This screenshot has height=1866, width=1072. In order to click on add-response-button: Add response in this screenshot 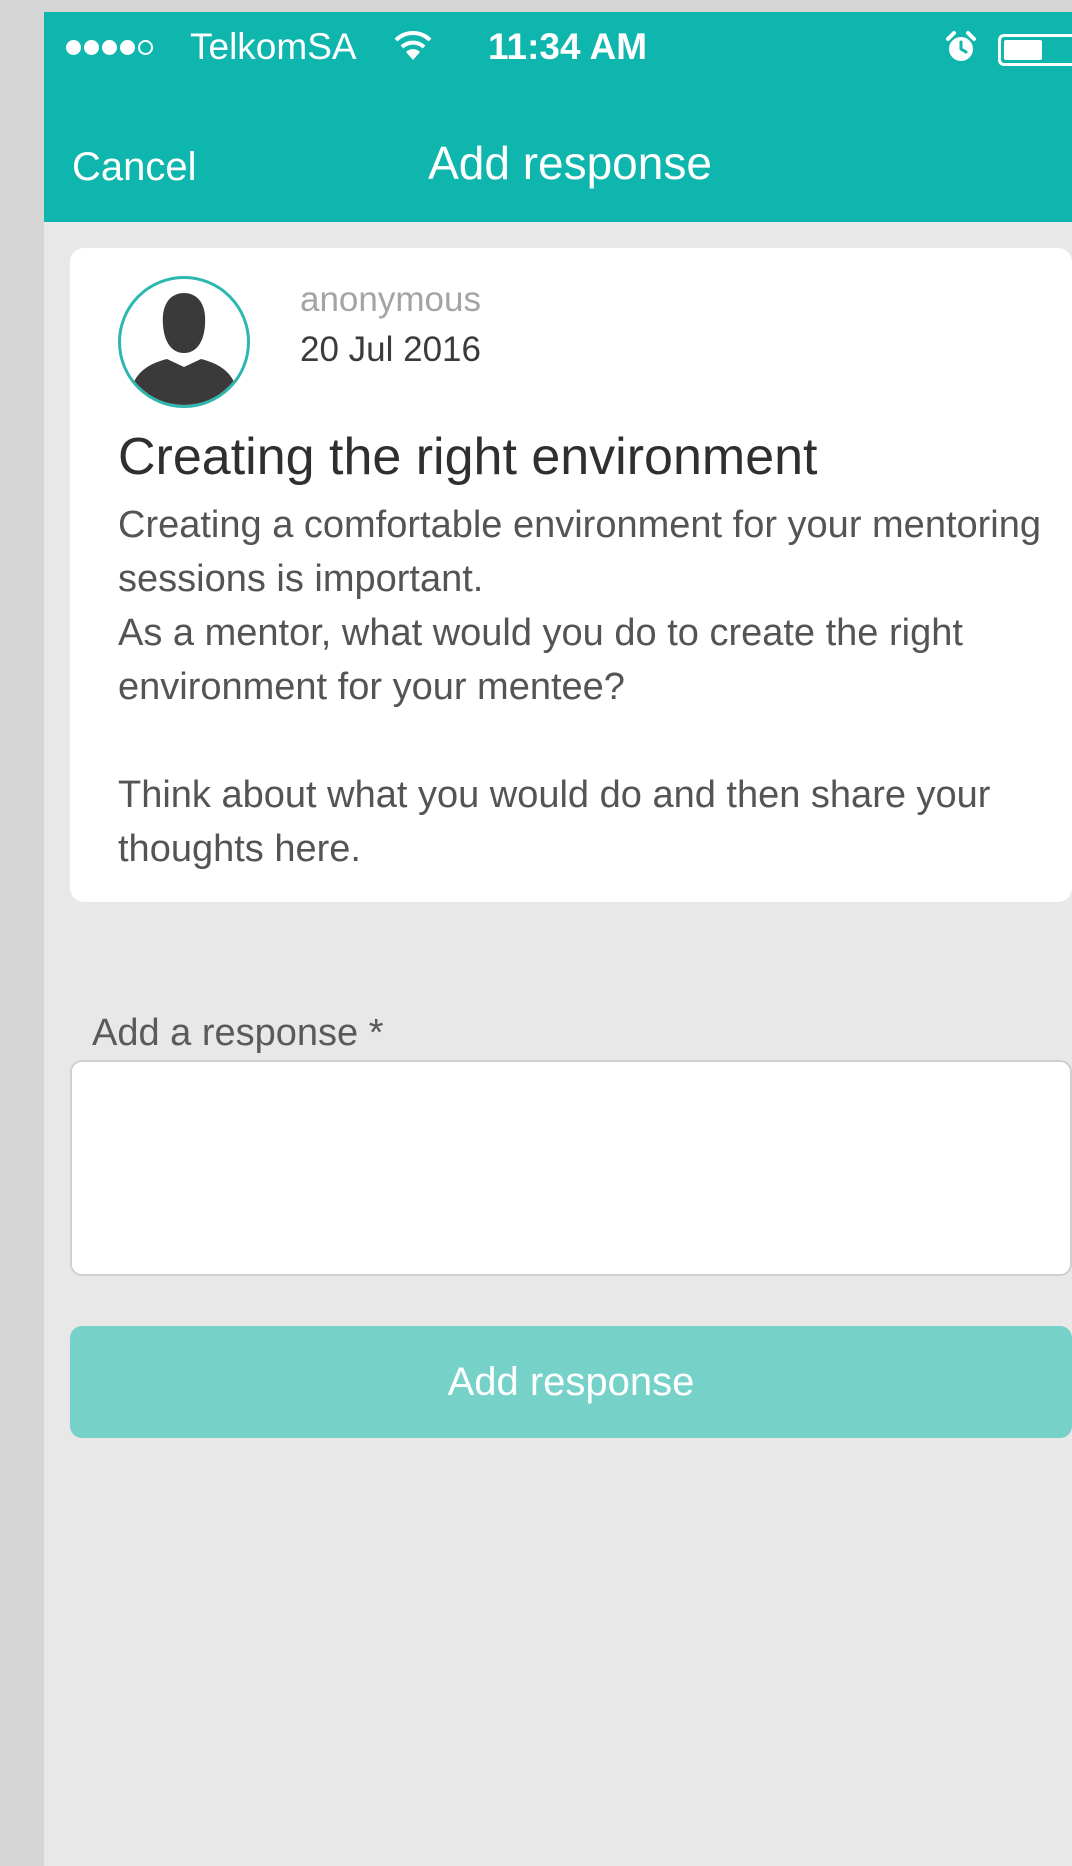, I will do `click(571, 1382)`.